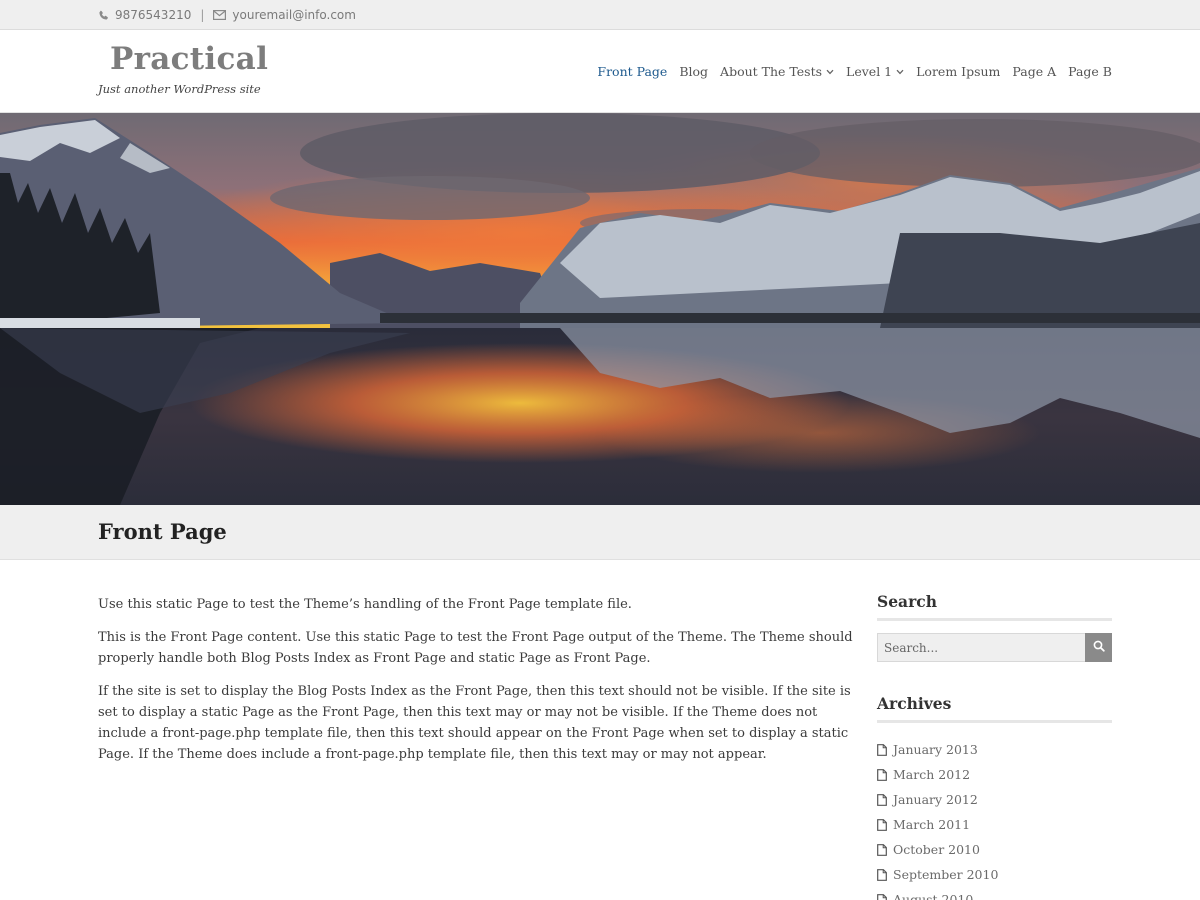  What do you see at coordinates (994, 774) in the screenshot?
I see `archive-item: March 2012` at bounding box center [994, 774].